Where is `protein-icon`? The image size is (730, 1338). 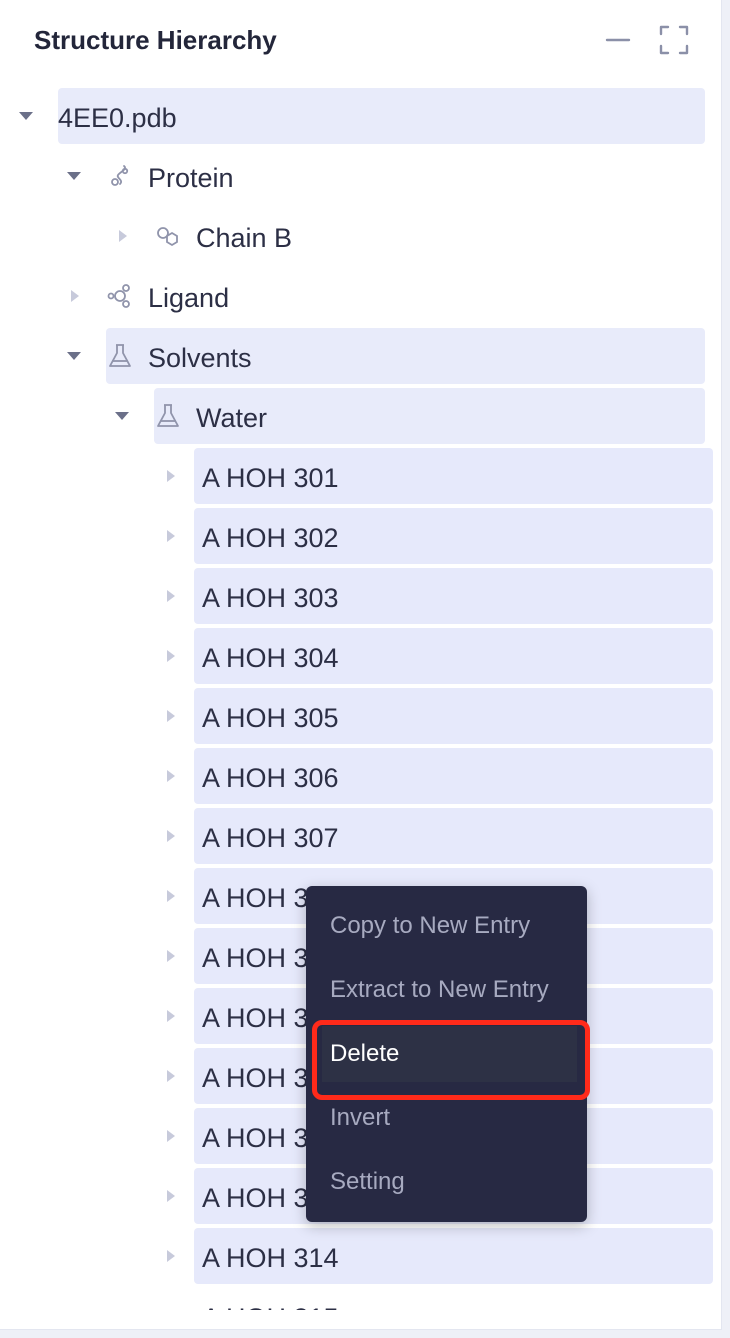
protein-icon is located at coordinates (120, 176).